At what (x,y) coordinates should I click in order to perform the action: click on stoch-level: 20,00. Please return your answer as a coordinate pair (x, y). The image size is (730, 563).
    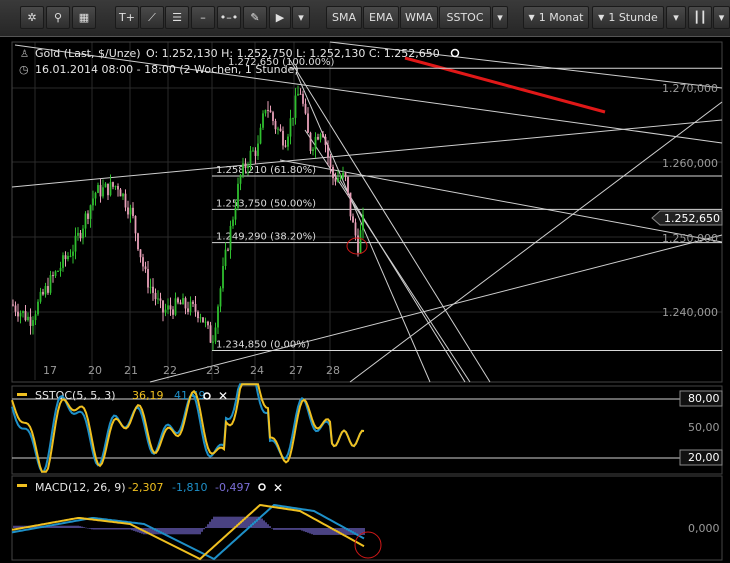
    Looking at the image, I should click on (704, 457).